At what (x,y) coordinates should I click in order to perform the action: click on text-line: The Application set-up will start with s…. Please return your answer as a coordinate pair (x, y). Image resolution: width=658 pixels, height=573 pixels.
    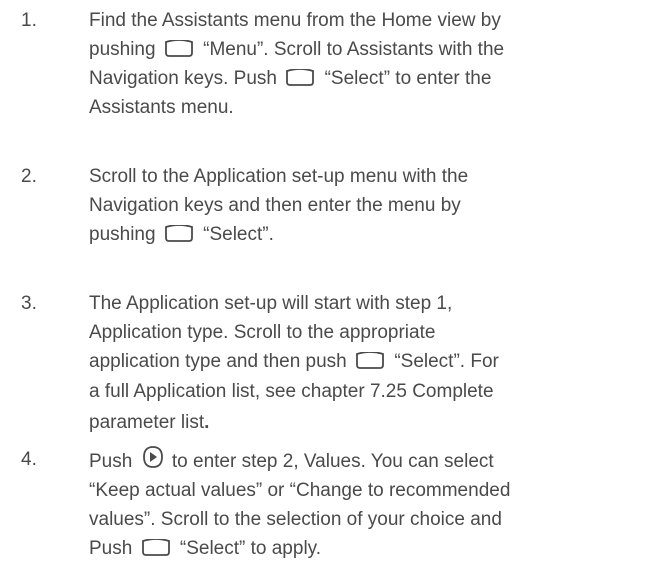
    Looking at the image, I should click on (369, 303).